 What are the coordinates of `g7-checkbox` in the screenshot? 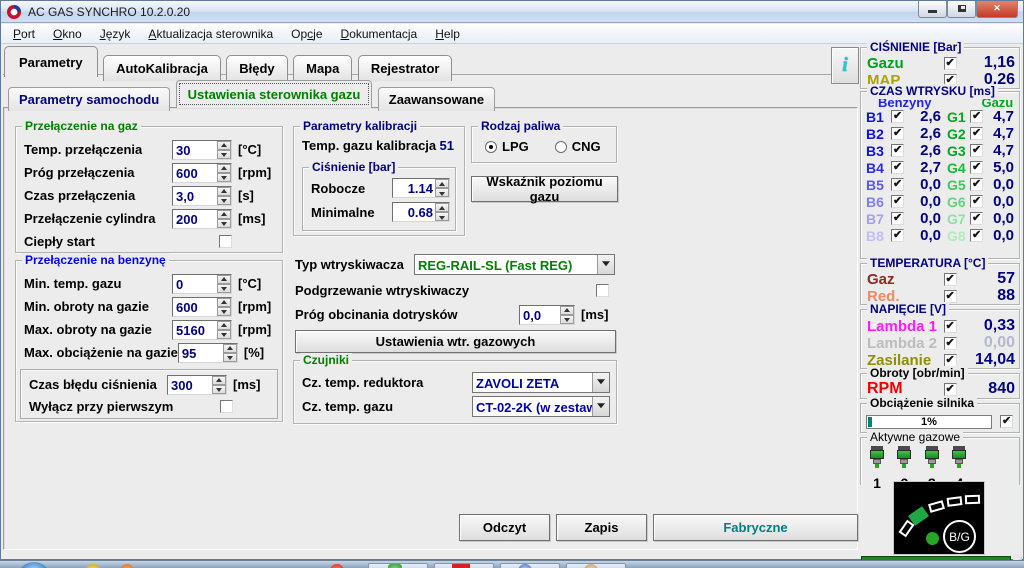 It's located at (976, 218).